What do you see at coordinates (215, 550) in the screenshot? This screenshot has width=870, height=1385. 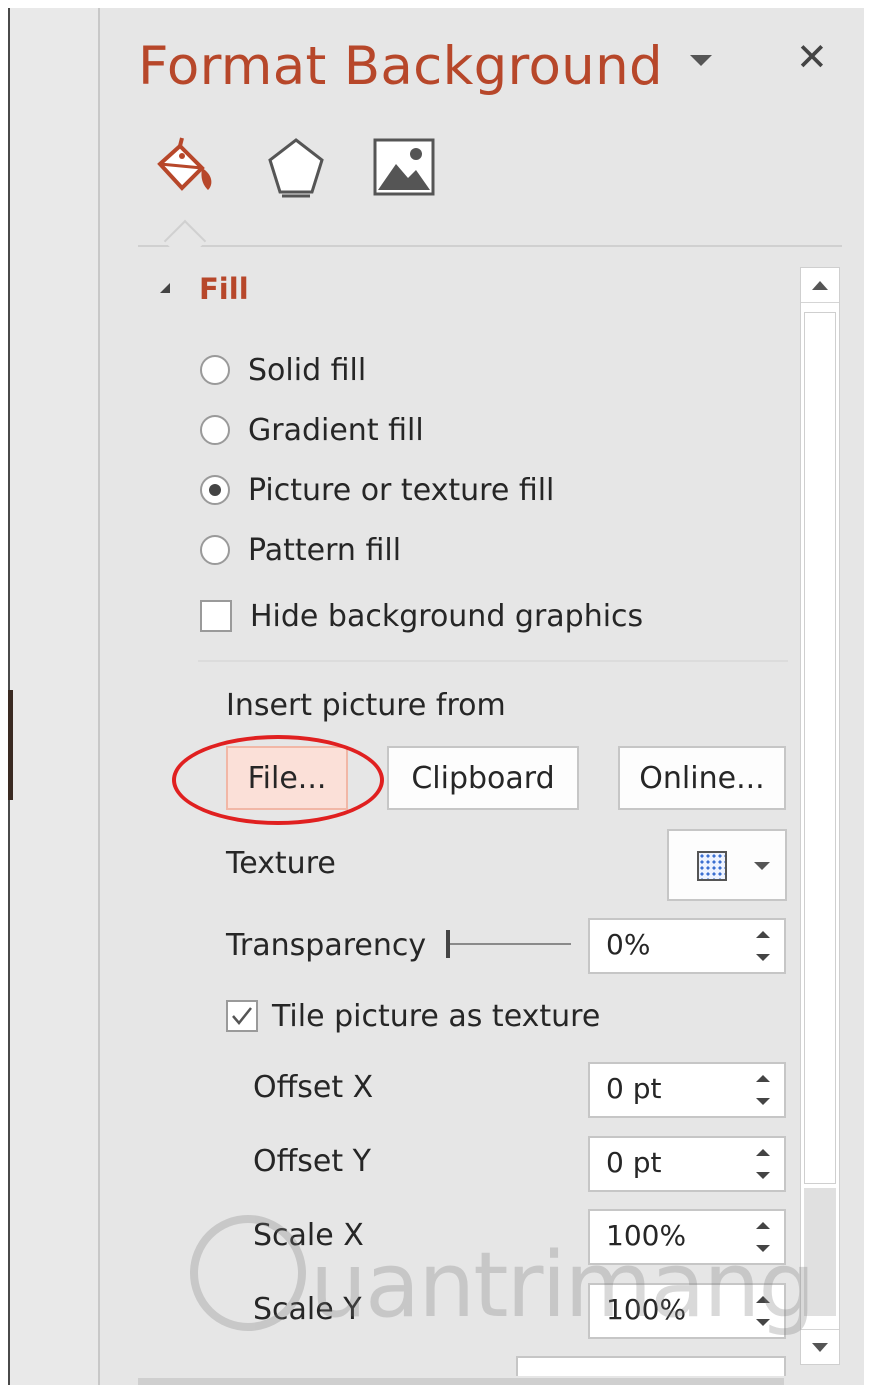 I see `pattern-fill-radio` at bounding box center [215, 550].